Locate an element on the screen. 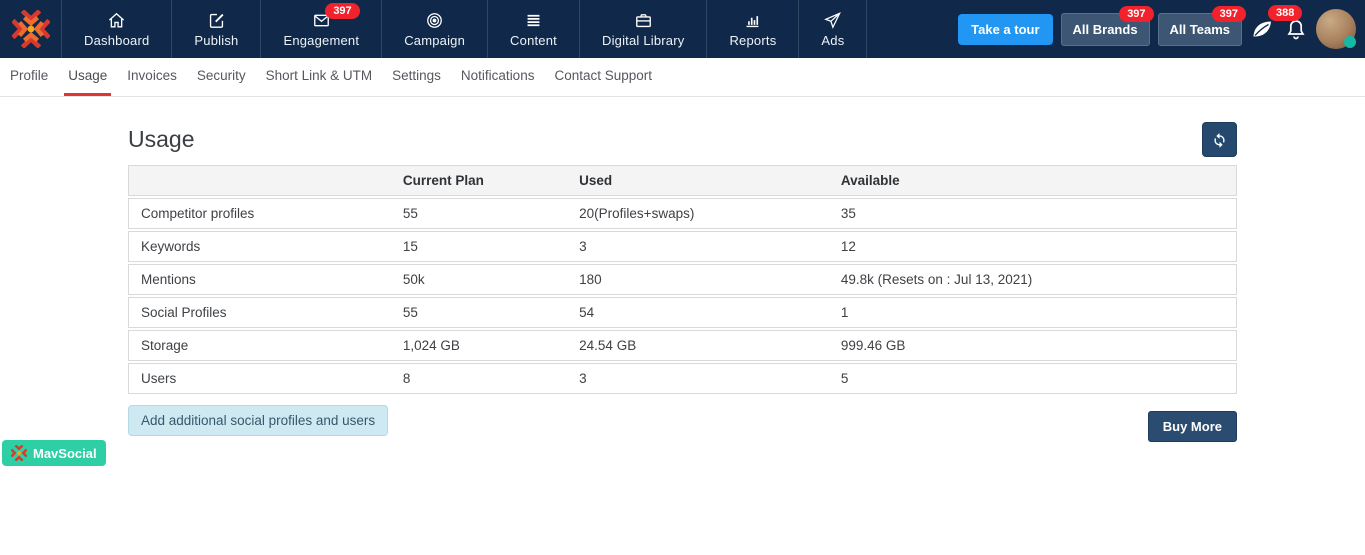 The width and height of the screenshot is (1365, 555). target-icon is located at coordinates (434, 20).